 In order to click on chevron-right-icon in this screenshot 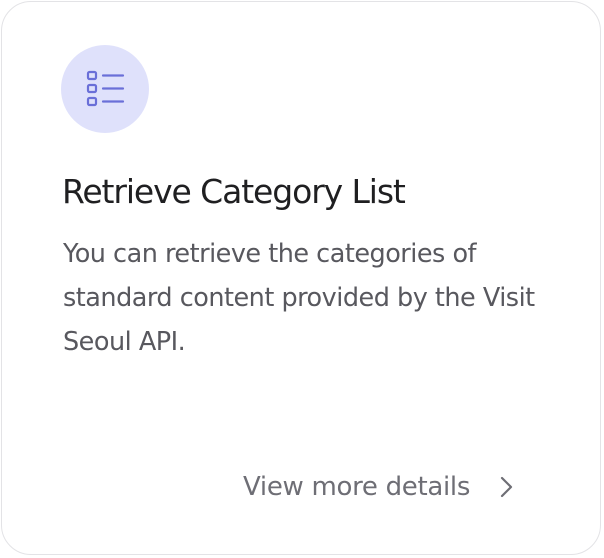, I will do `click(507, 487)`.